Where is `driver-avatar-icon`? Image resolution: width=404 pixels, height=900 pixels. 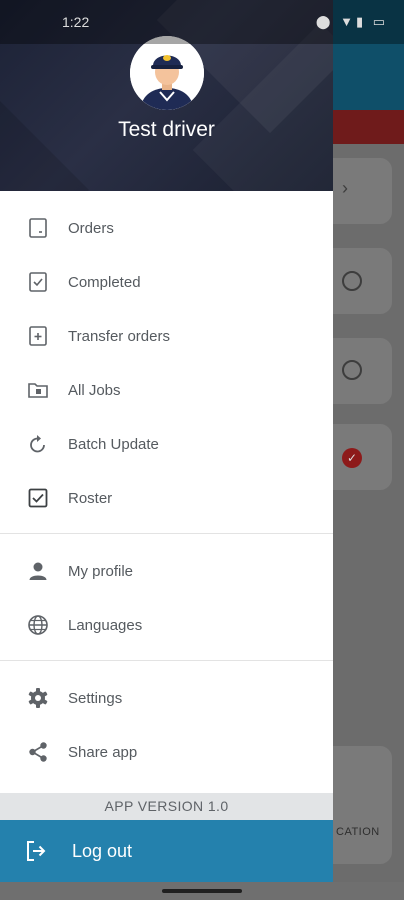
driver-avatar-icon is located at coordinates (167, 73).